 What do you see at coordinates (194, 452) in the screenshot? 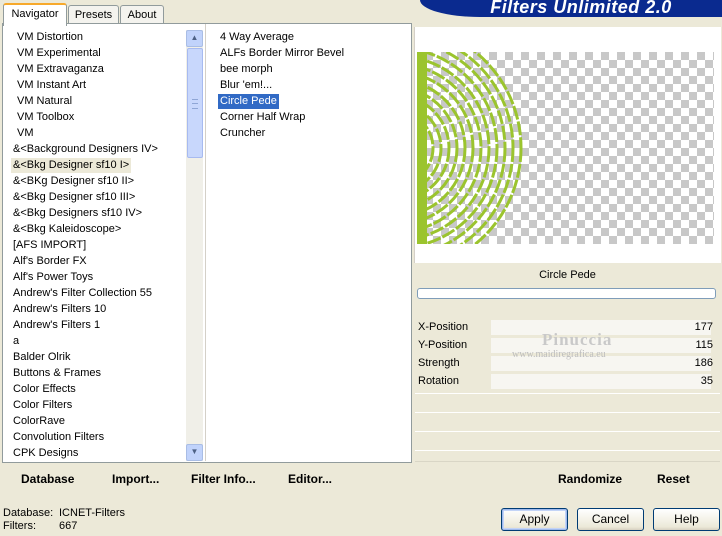
I see `scroll-down-arrow-icon: ▼` at bounding box center [194, 452].